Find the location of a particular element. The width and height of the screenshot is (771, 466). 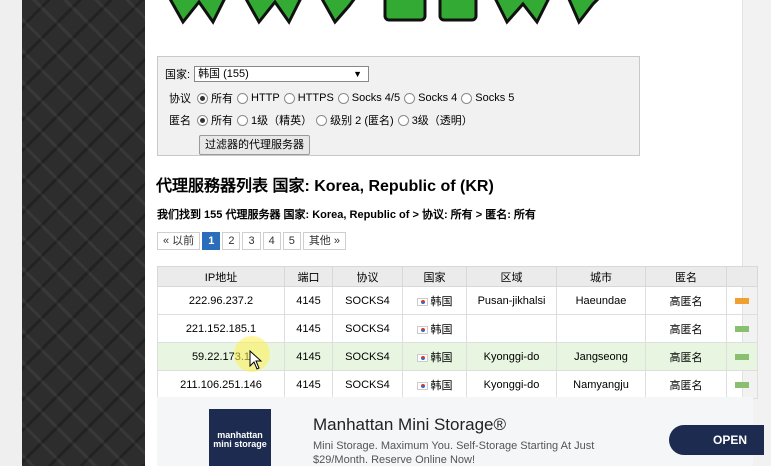

protocol-radio-http: HTTP is located at coordinates (258, 98).